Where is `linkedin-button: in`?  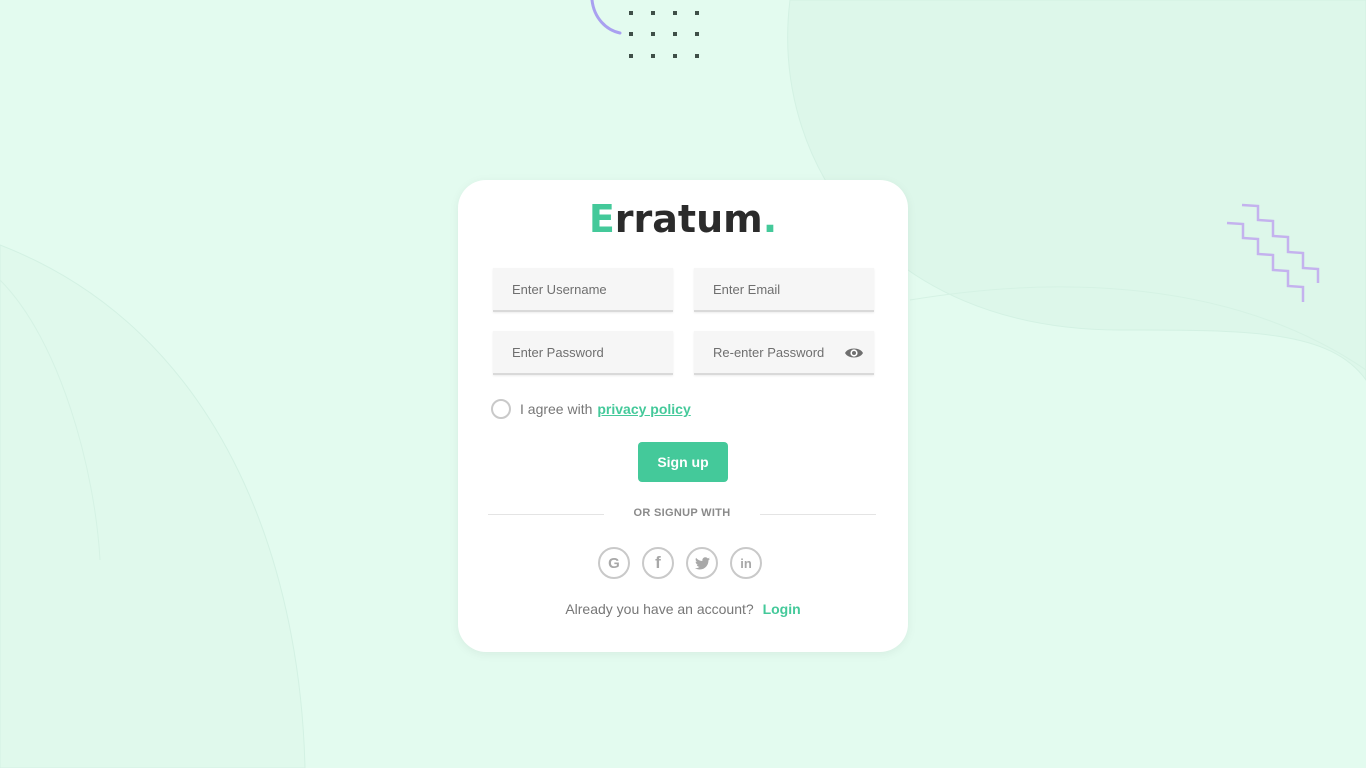
linkedin-button: in is located at coordinates (746, 563).